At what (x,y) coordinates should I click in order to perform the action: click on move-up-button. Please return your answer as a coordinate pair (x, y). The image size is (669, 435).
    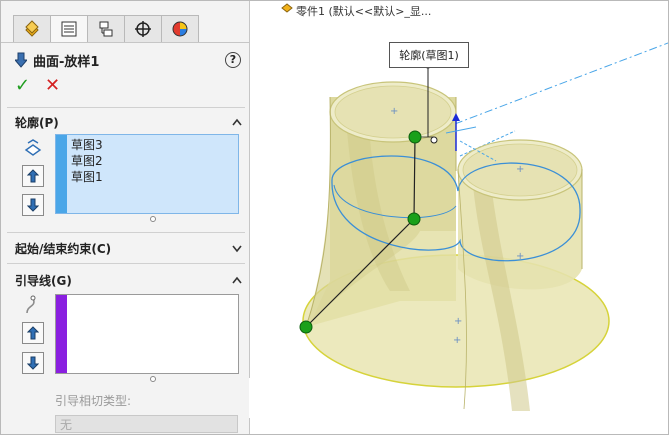
    Looking at the image, I should click on (33, 176).